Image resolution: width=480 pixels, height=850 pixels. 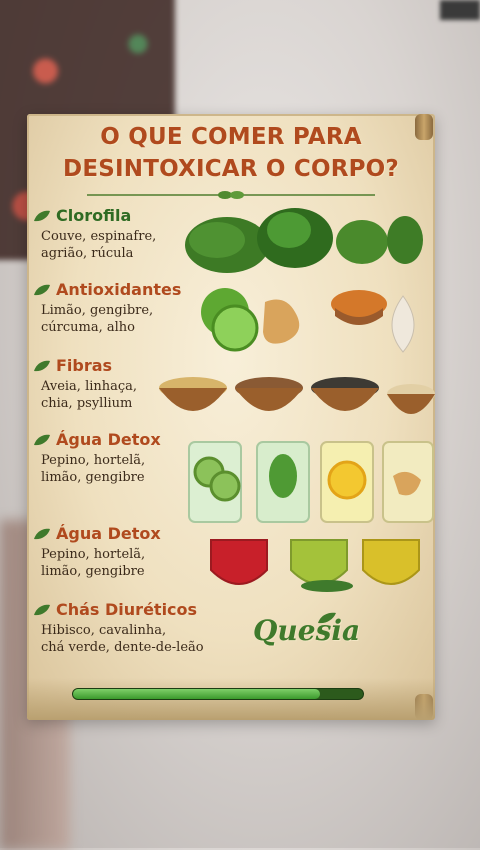 What do you see at coordinates (460, 10) in the screenshot?
I see `background-corner` at bounding box center [460, 10].